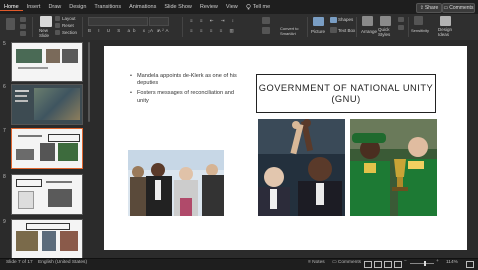 Image resolution: width=478 pixels, height=270 pixels. I want to click on align-text-icon, so click(266, 30).